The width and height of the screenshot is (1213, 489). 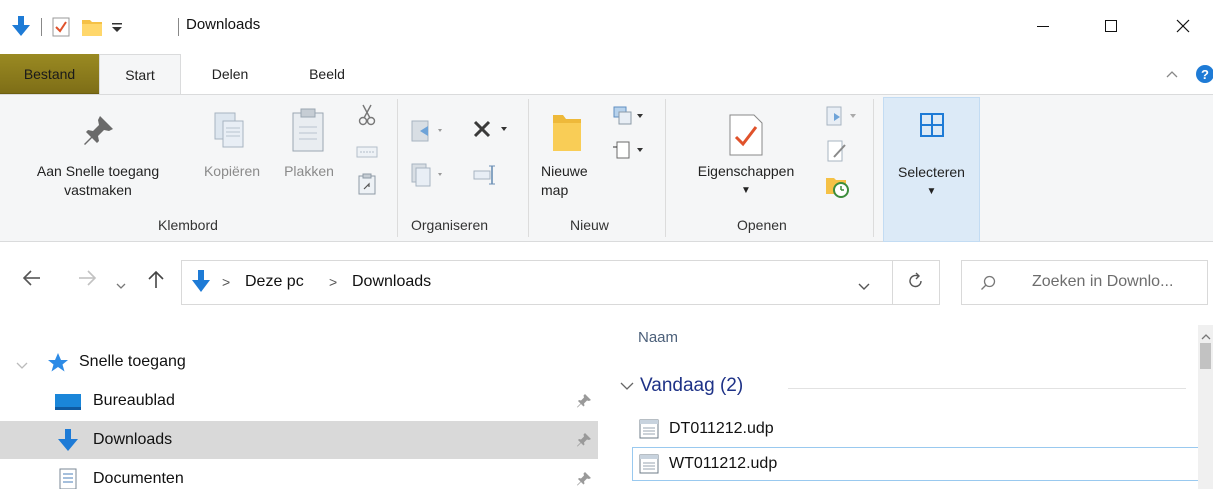 I want to click on maximize-icon, so click(x=1111, y=27).